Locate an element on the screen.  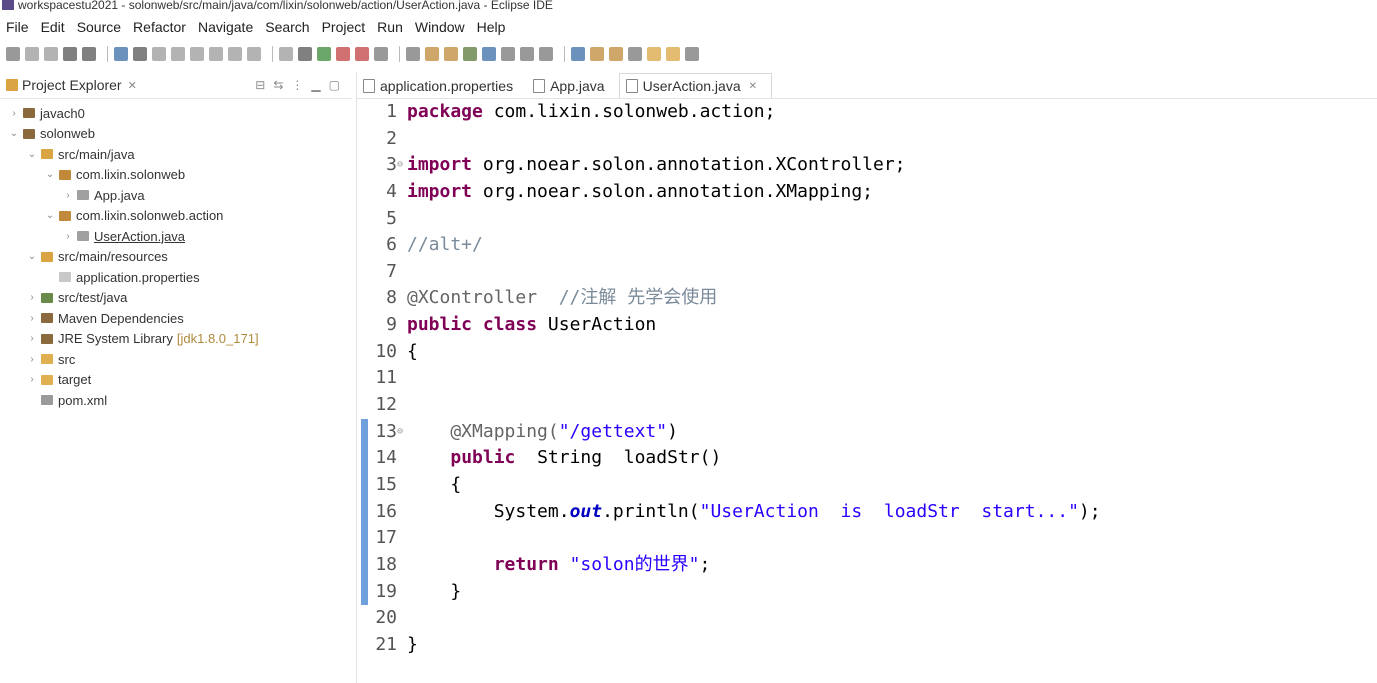
minimize-icon: ▁ is located at coordinates (315, 85).